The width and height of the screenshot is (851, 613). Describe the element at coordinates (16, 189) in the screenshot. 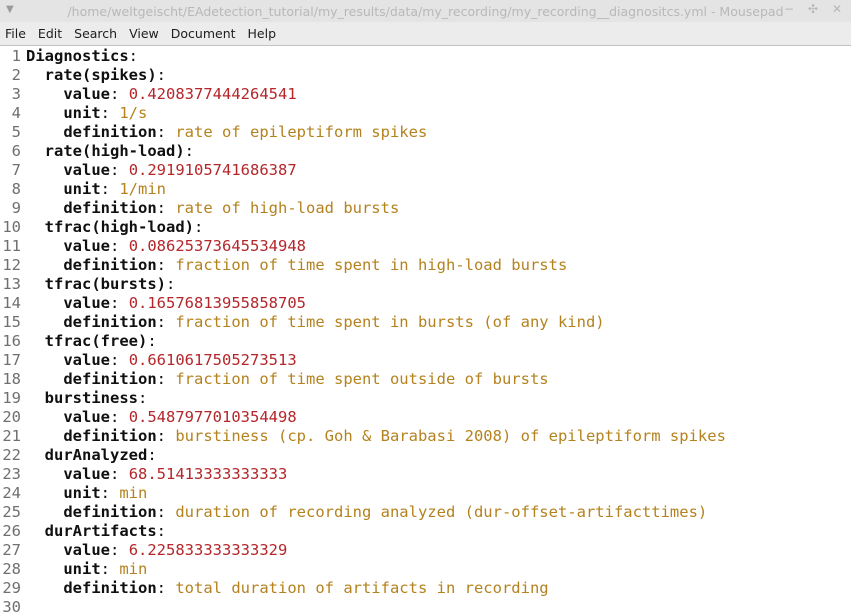

I see `line-number: 8` at that location.